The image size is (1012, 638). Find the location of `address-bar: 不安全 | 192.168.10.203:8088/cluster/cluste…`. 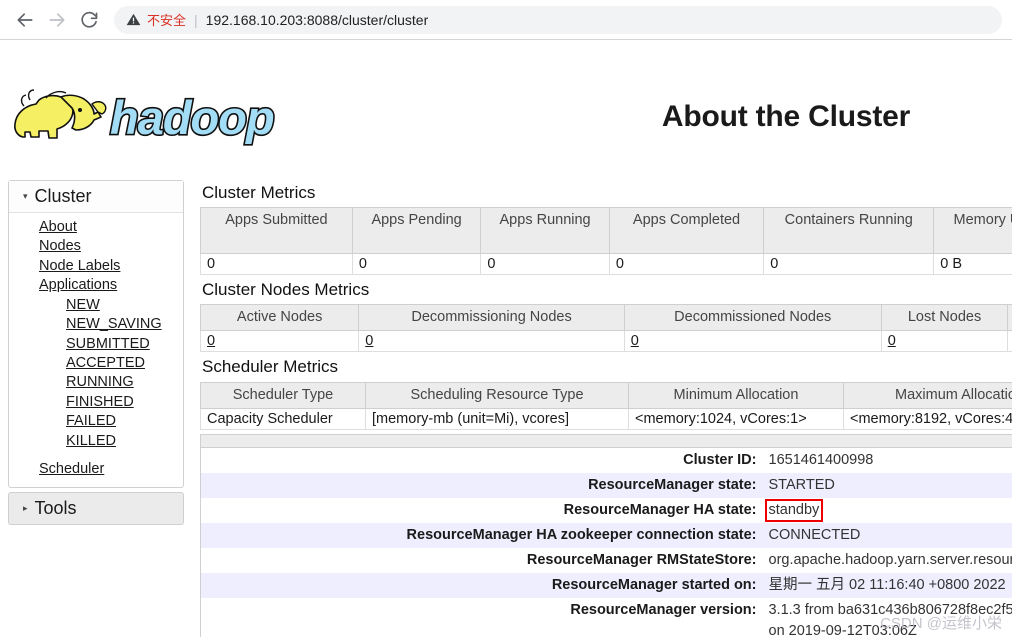

address-bar: 不安全 | 192.168.10.203:8088/cluster/cluste… is located at coordinates (558, 19).